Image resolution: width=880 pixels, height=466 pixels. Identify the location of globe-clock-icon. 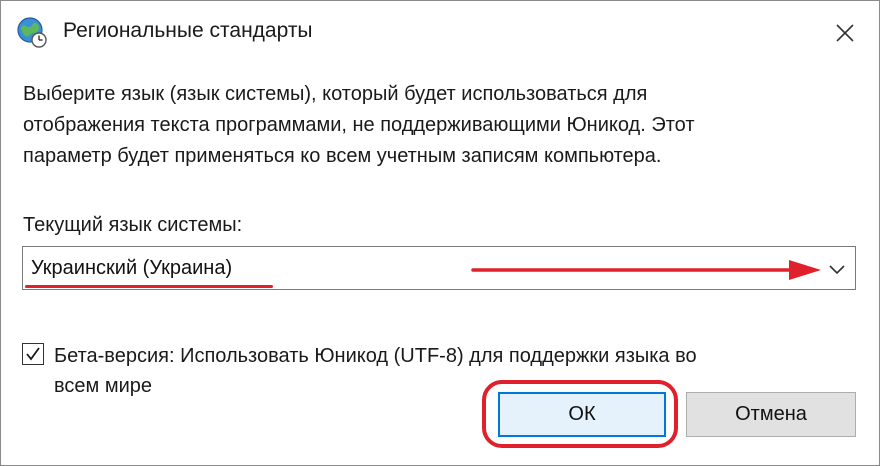
(32, 32).